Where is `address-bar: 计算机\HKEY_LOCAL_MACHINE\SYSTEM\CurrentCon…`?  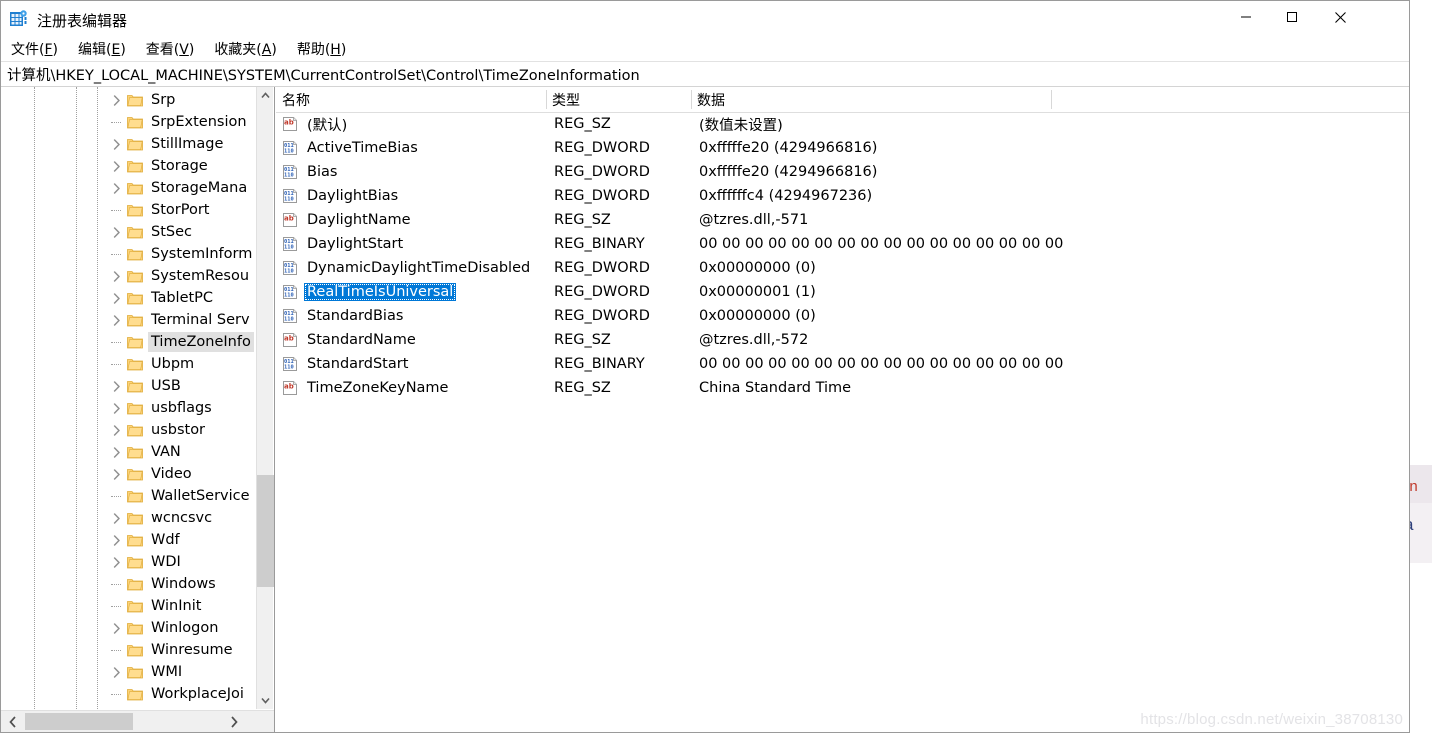
address-bar: 计算机\HKEY_LOCAL_MACHINE\SYSTEM\CurrentCon… is located at coordinates (705, 74).